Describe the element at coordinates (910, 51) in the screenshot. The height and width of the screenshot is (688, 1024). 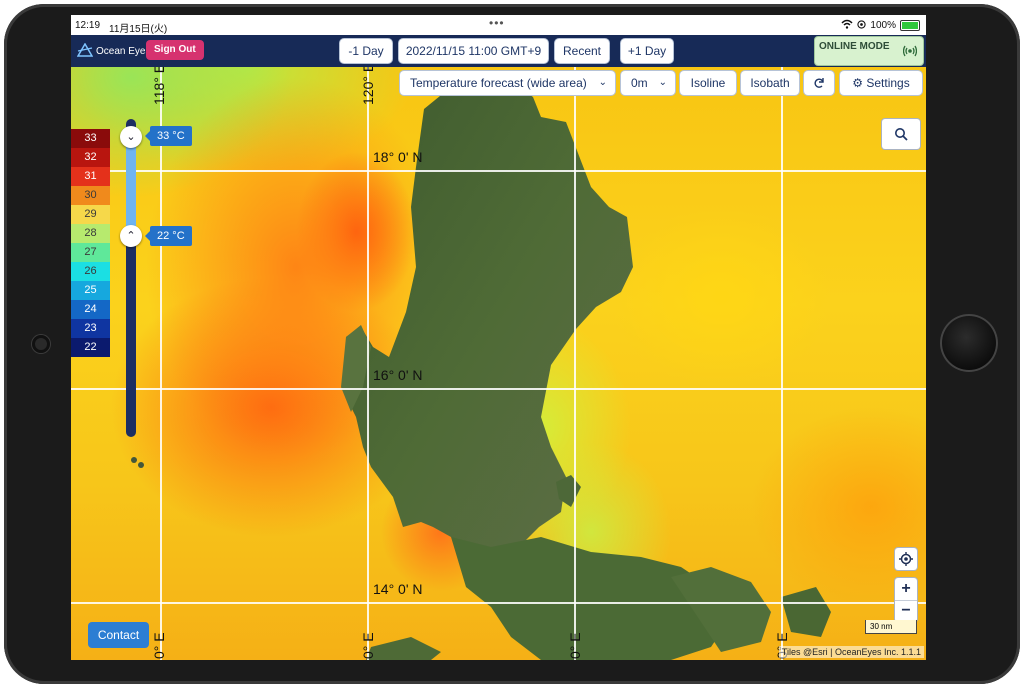
I see `broadcast-icon` at that location.